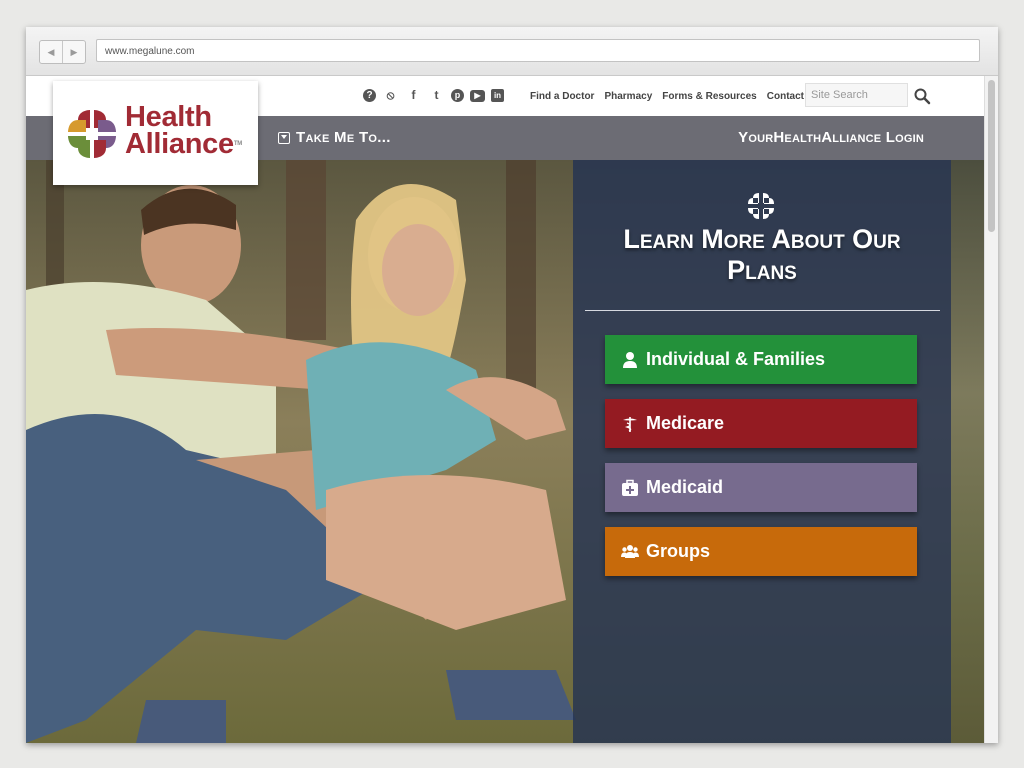 The image size is (1024, 768). I want to click on rss-icon: ⦸, so click(390, 95).